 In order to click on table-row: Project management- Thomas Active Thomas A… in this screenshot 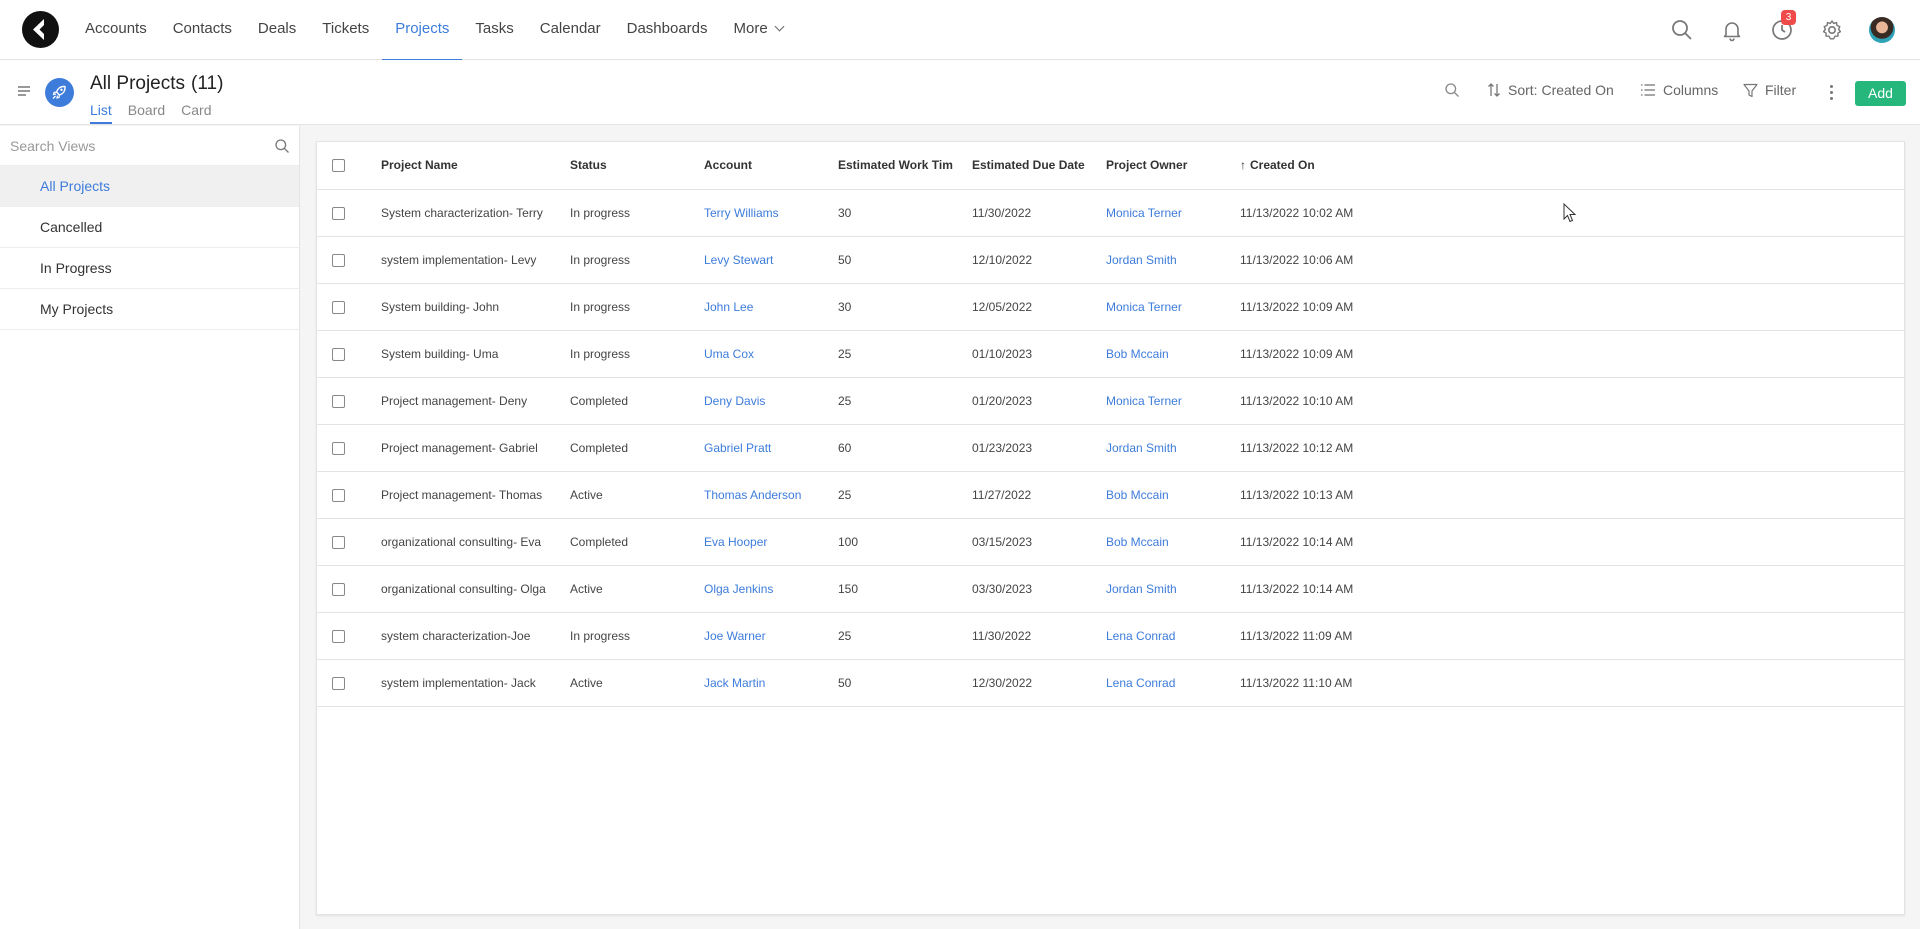, I will do `click(1110, 495)`.